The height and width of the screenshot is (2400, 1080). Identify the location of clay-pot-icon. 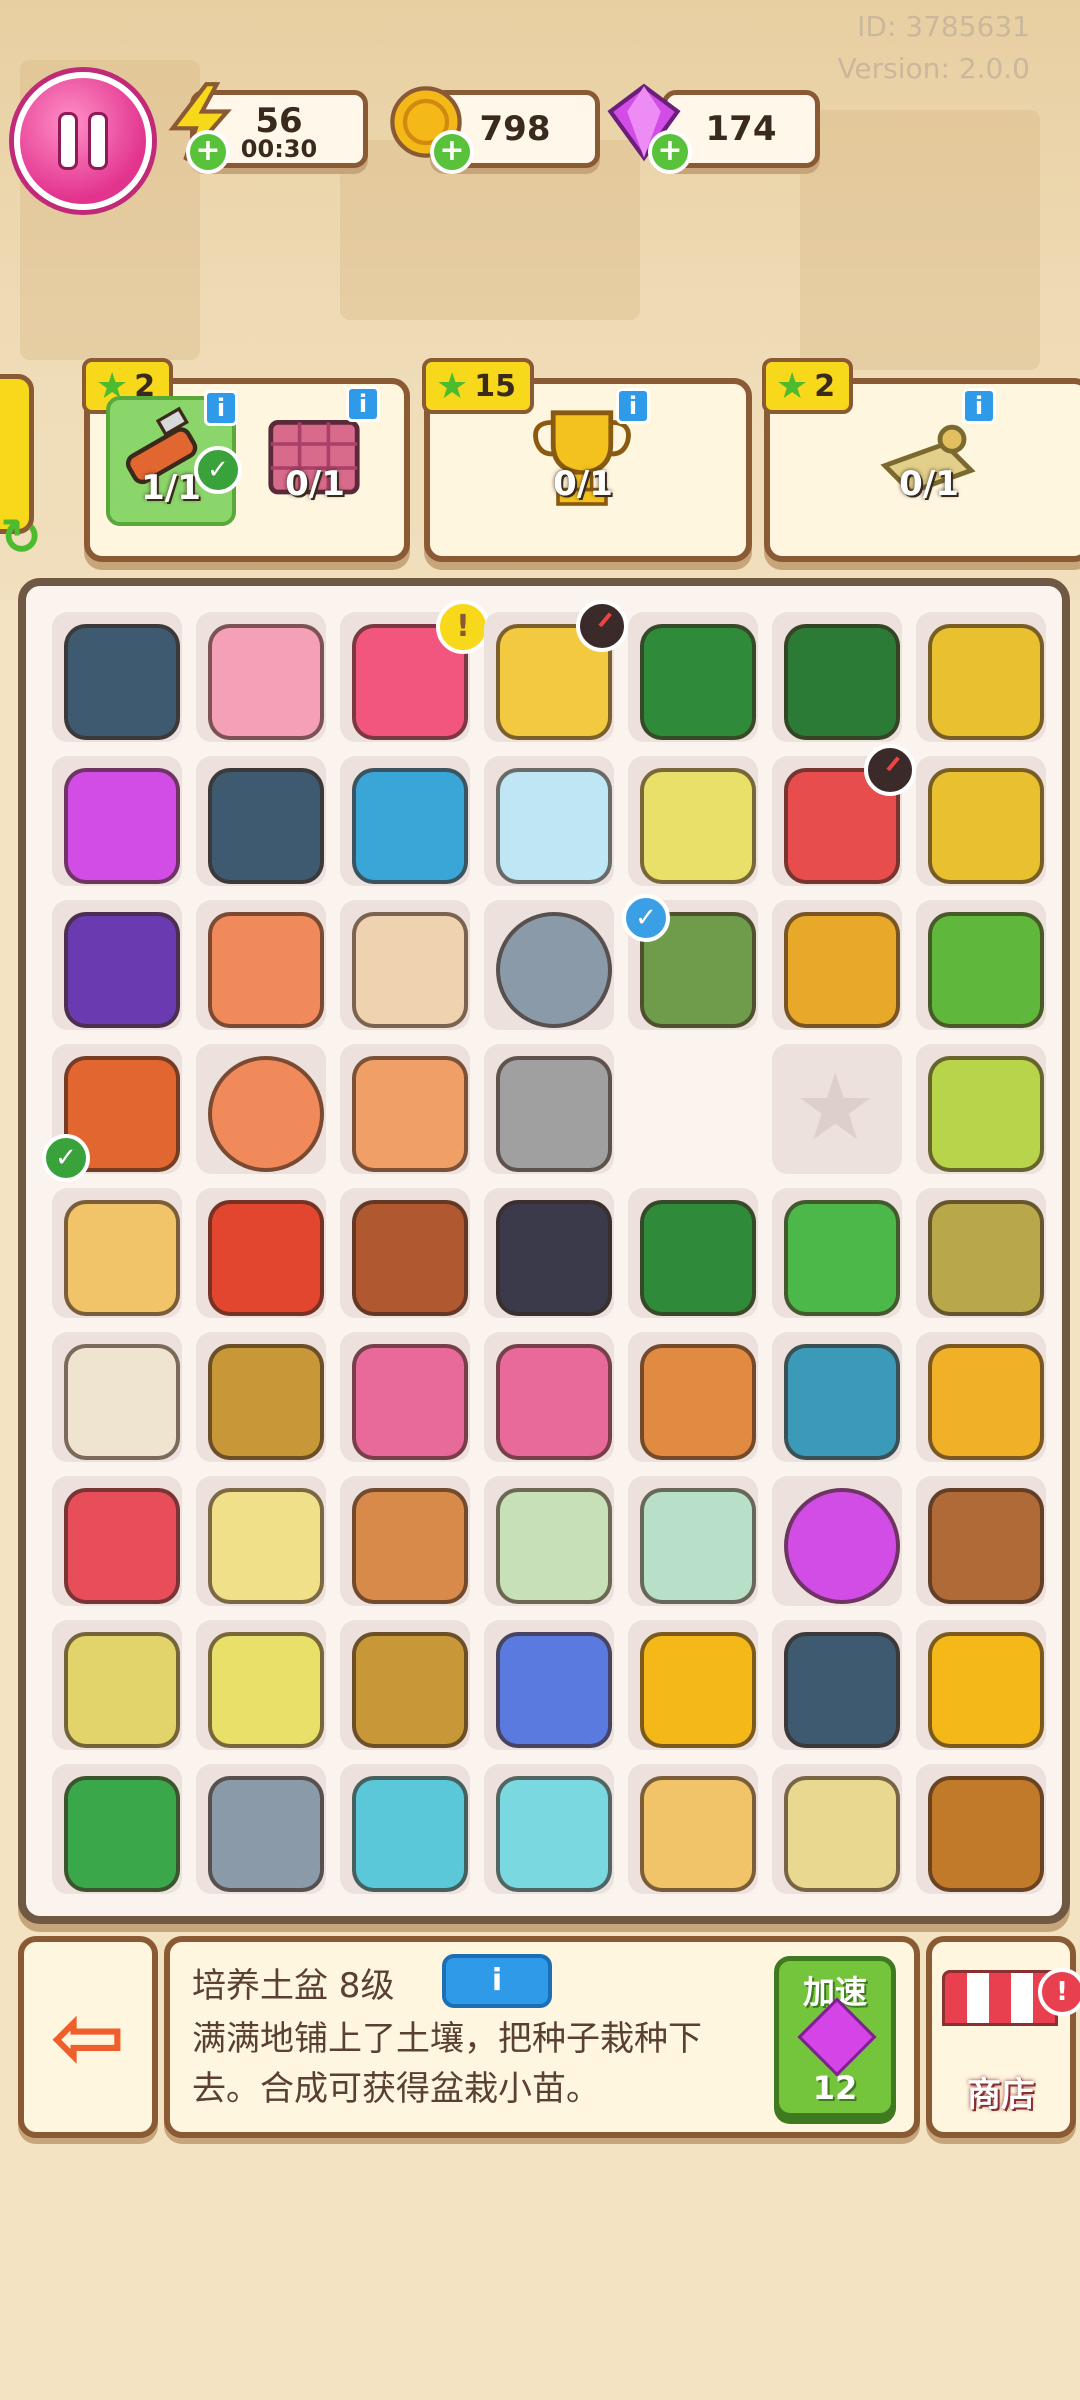
(698, 1402).